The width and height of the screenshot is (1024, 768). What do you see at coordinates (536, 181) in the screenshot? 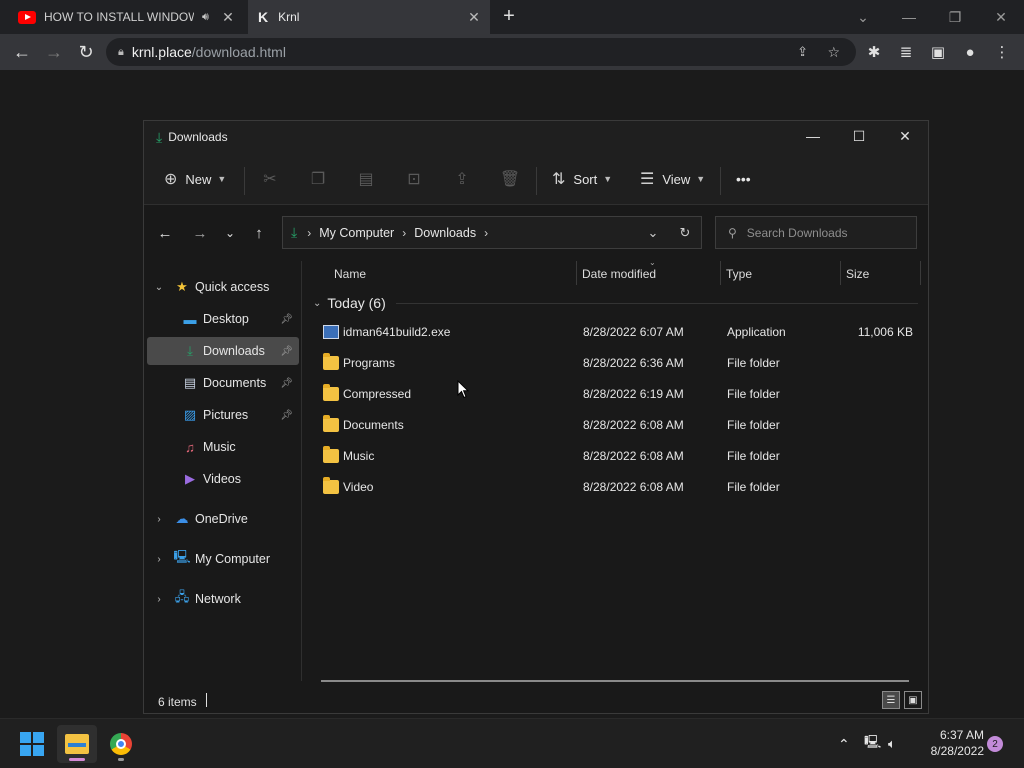
I see `divider` at bounding box center [536, 181].